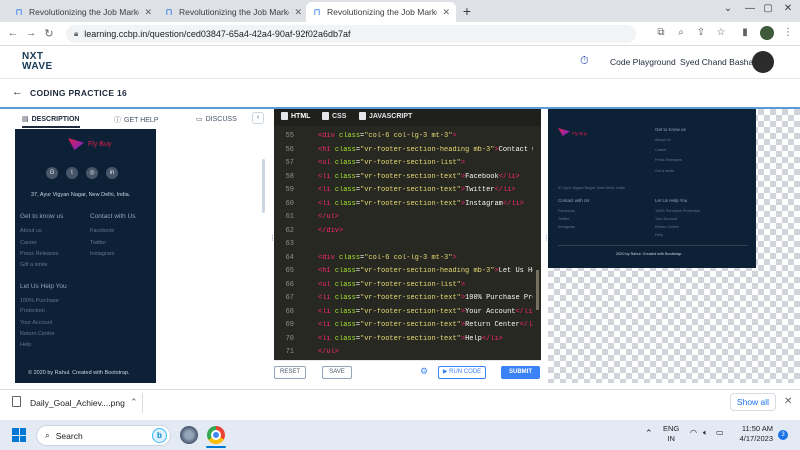 The height and width of the screenshot is (450, 800). I want to click on scrollbar, so click(263, 186).